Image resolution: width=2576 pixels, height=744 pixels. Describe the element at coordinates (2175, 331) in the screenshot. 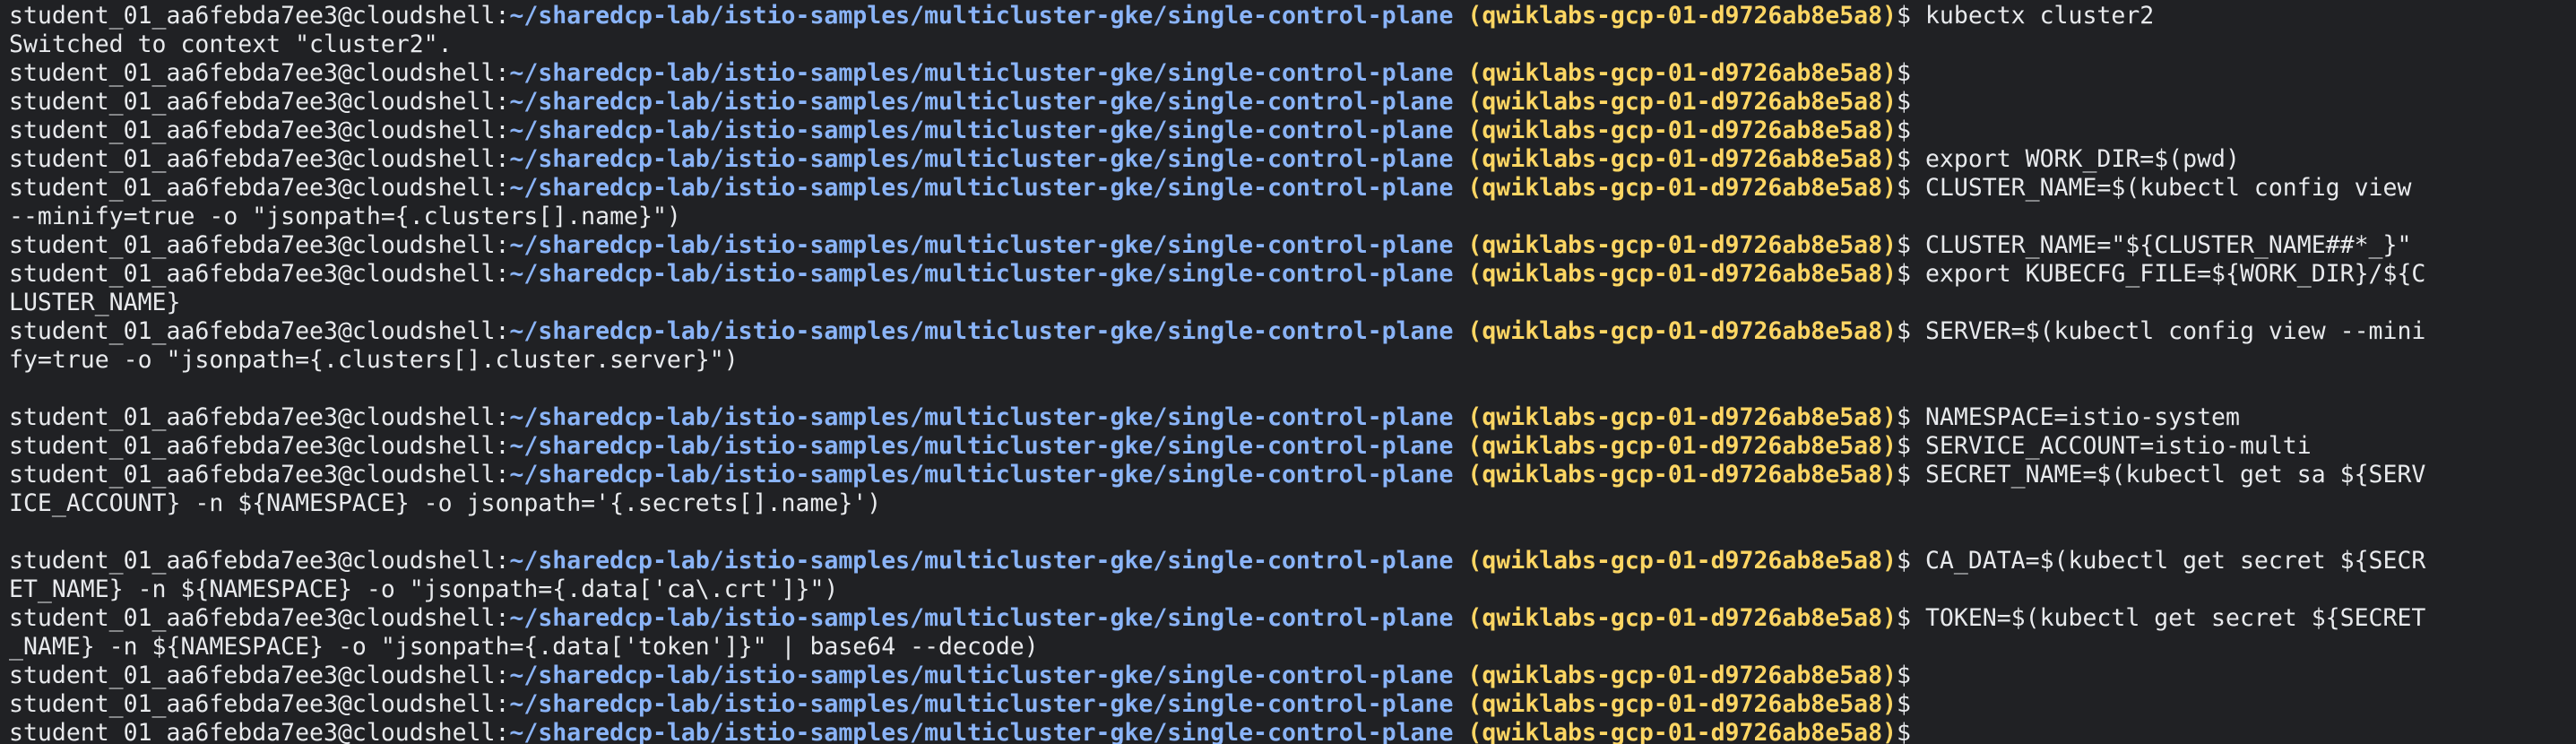

I see `command-text: SERVER=$(kubectl config view --mini` at that location.